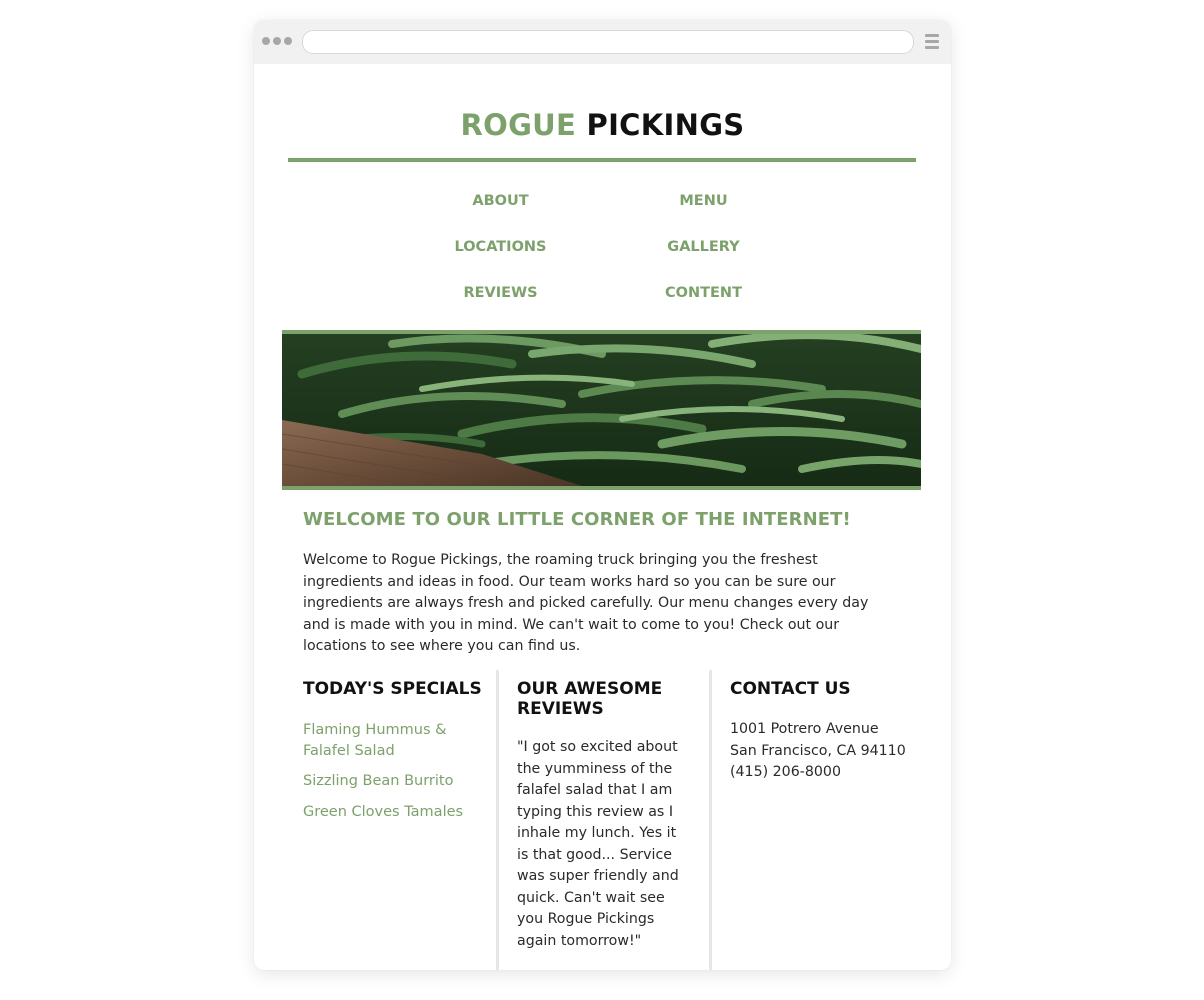  I want to click on hero-image-green-beans, so click(601, 410).